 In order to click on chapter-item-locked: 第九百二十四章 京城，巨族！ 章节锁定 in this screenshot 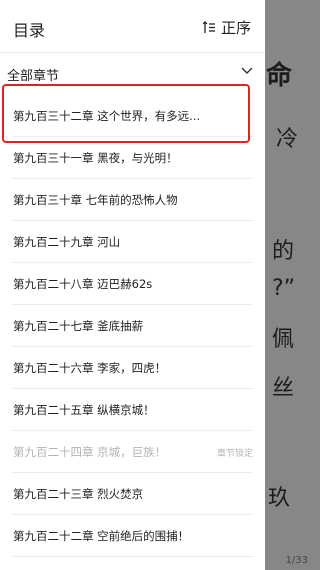, I will do `click(132, 452)`.